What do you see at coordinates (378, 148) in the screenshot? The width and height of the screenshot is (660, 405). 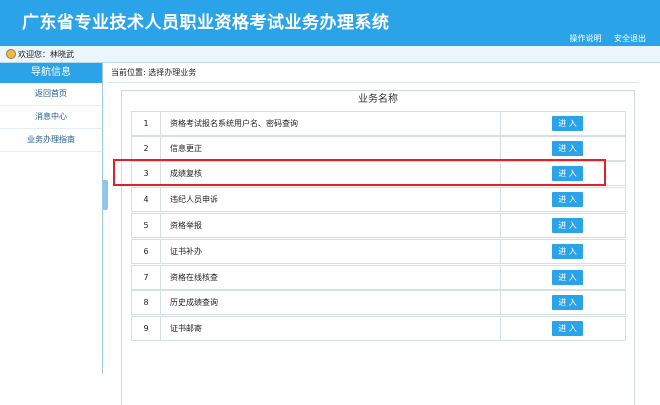 I see `table-row: 2 信息更正 进 入` at bounding box center [378, 148].